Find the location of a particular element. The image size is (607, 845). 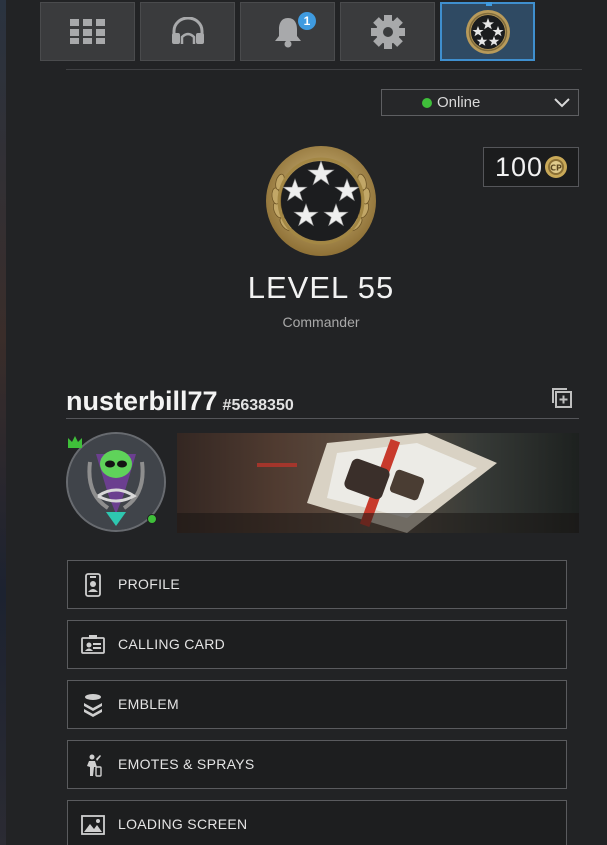

prestige-mark-icon is located at coordinates (75, 442).